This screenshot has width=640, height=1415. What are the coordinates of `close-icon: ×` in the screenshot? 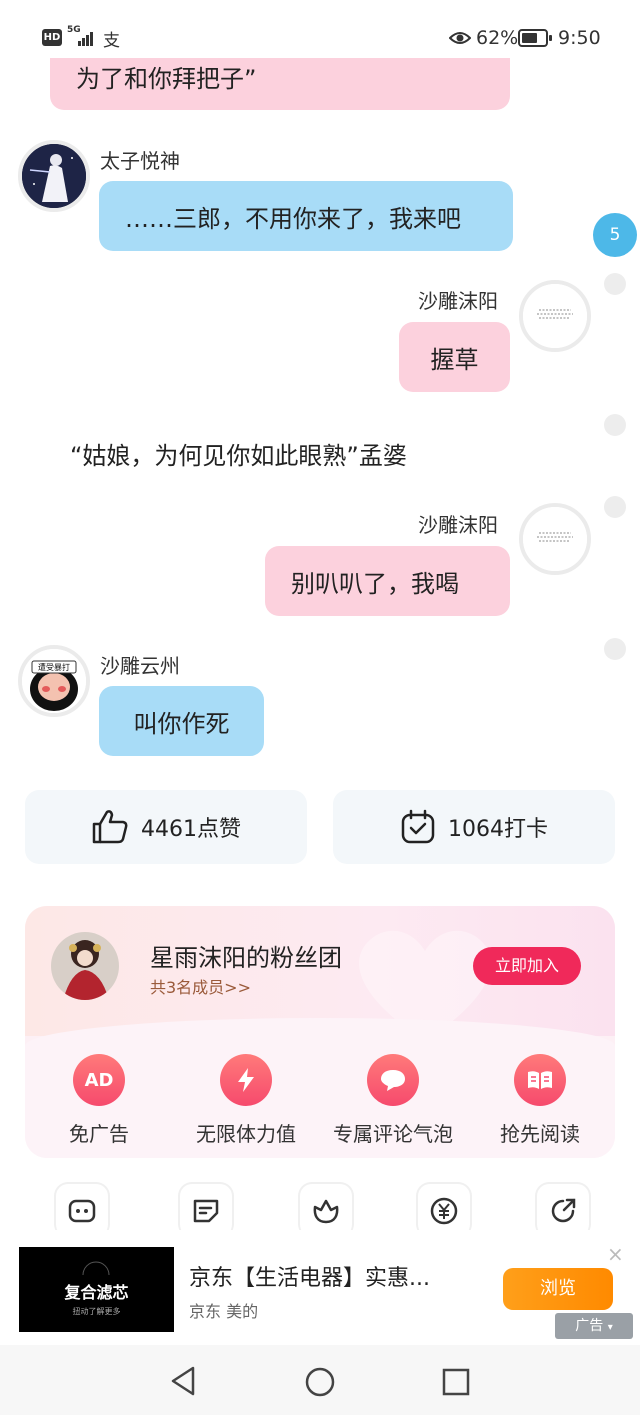 It's located at (615, 1254).